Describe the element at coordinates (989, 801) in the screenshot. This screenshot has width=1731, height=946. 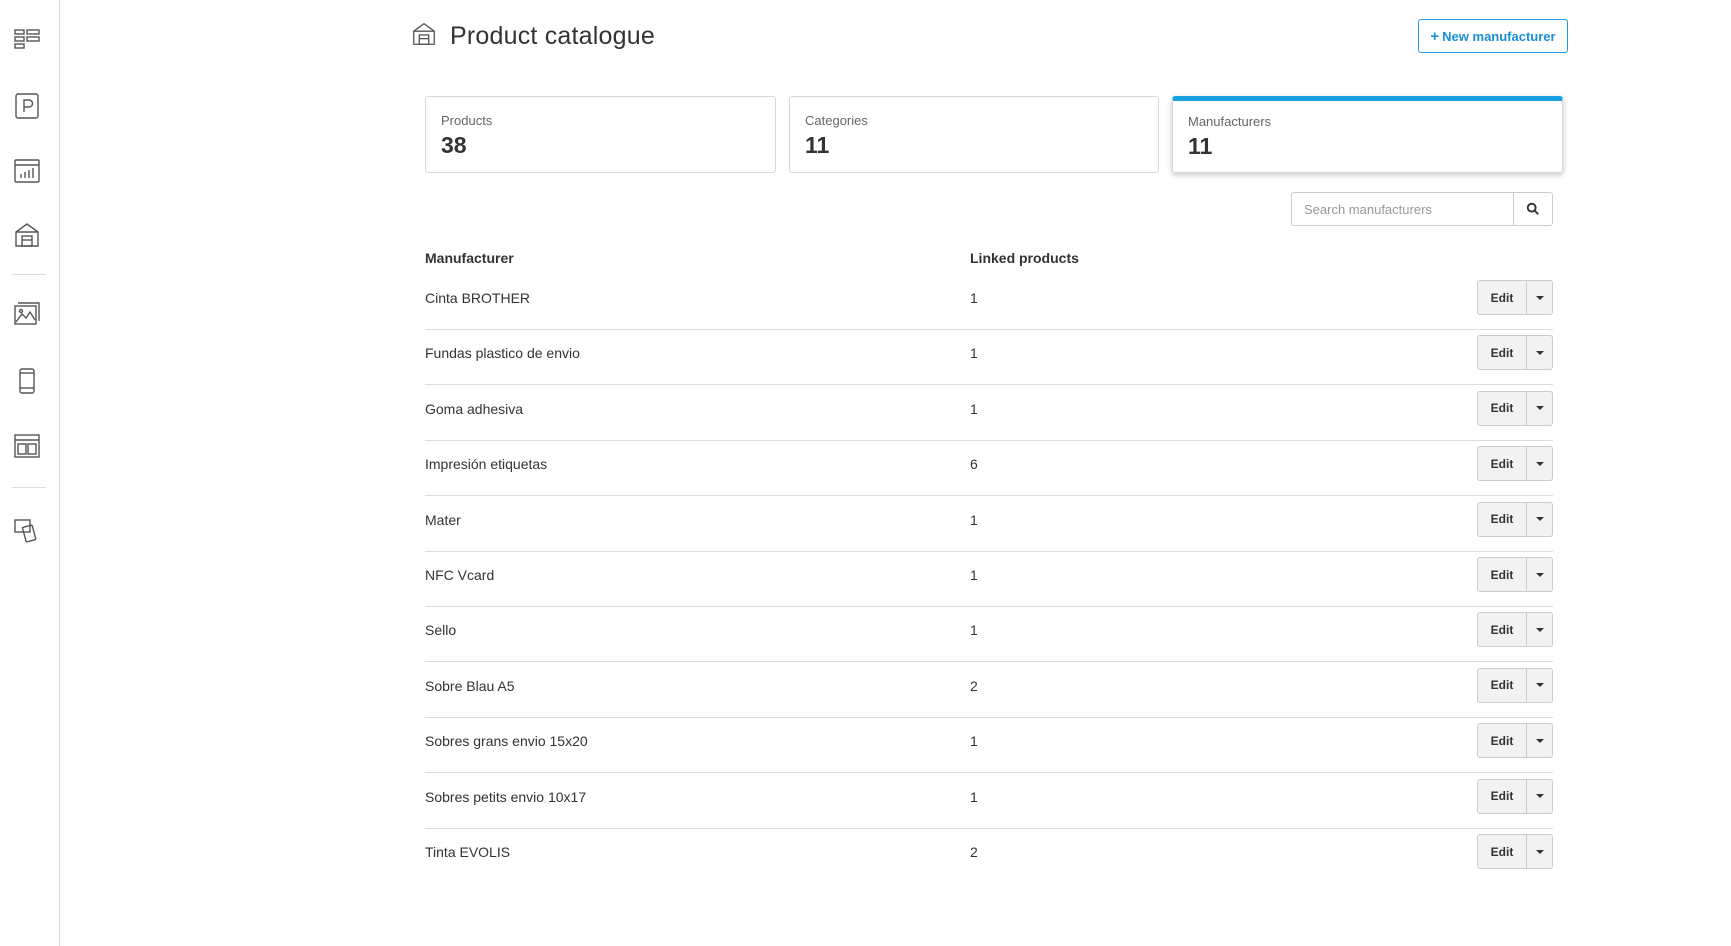
I see `table-row: Sobres petits envio 10x17 1 Edit` at that location.